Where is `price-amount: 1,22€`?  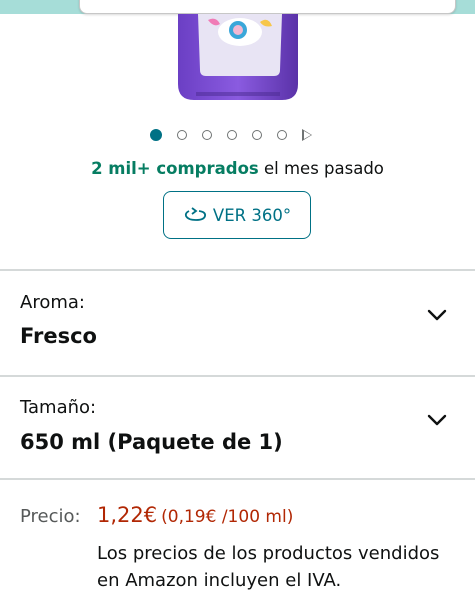
price-amount: 1,22€ is located at coordinates (127, 515).